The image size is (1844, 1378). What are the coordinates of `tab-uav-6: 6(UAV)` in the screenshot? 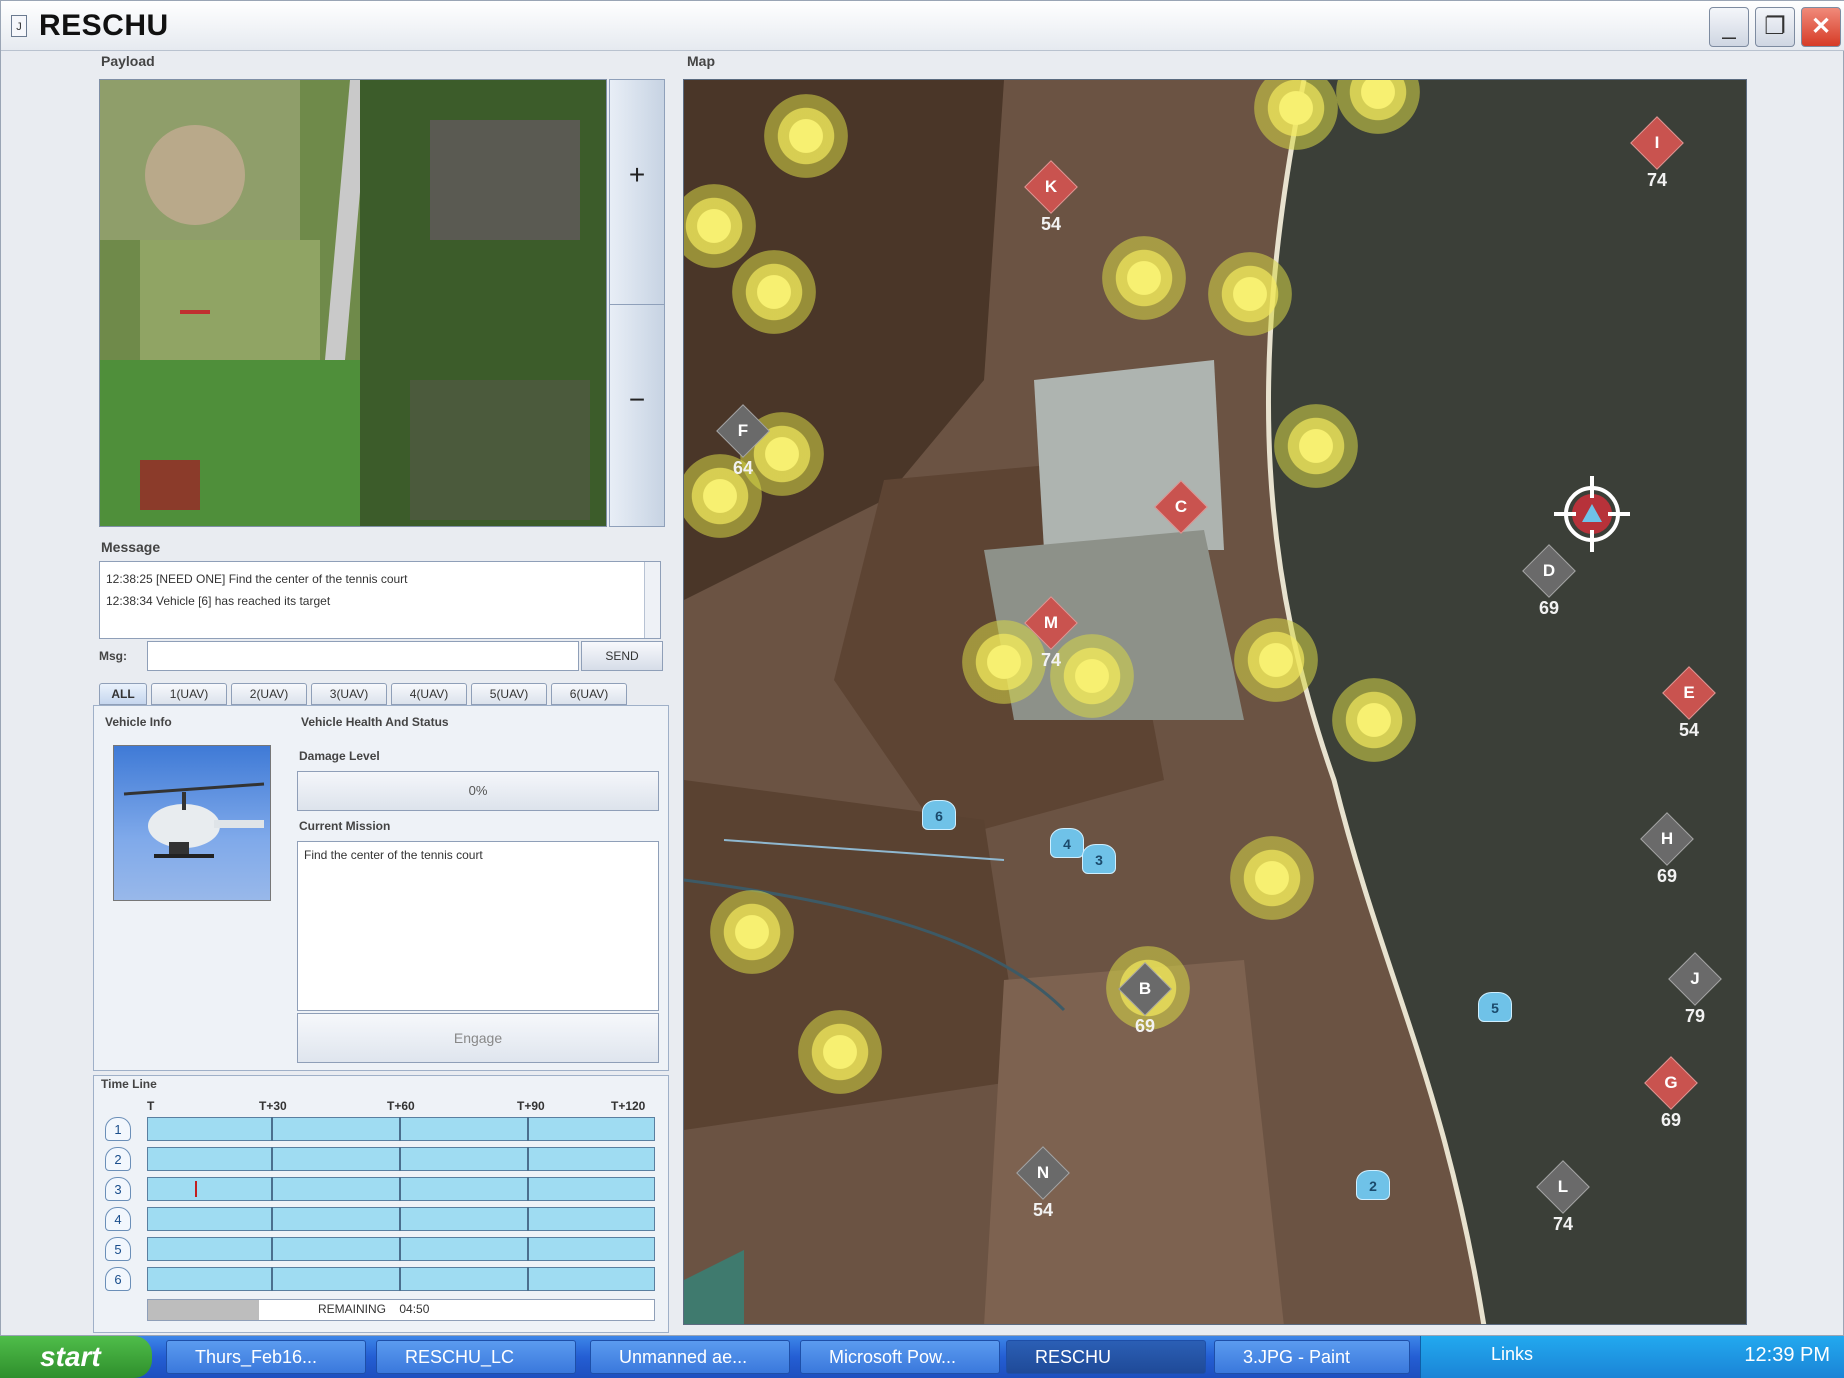 It's located at (589, 694).